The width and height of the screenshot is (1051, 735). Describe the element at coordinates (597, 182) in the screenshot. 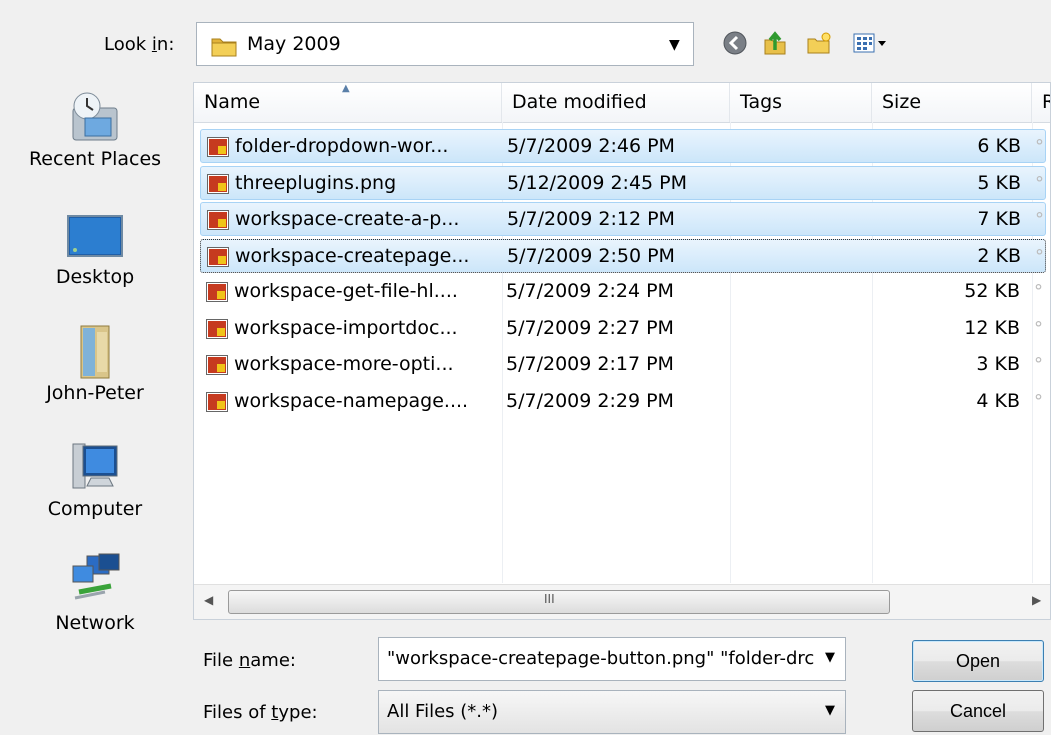

I see `file-date: 5/12/2009 2:45 PM` at that location.